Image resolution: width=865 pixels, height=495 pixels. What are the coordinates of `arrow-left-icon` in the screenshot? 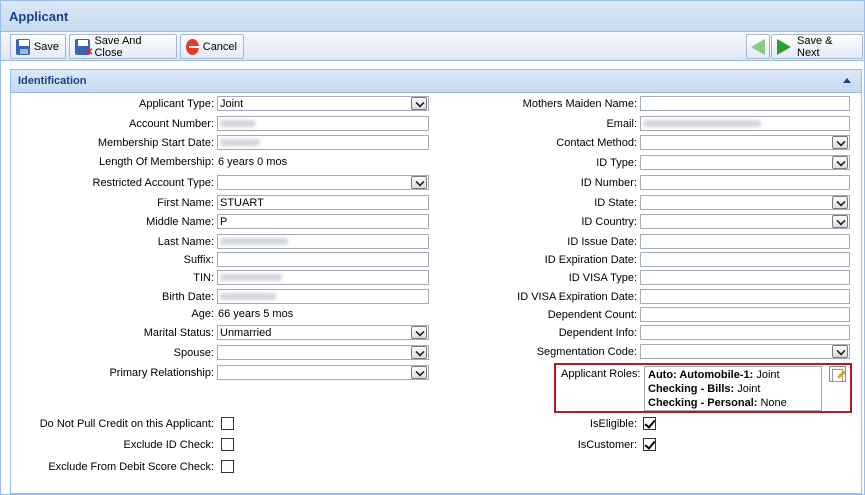 It's located at (758, 46).